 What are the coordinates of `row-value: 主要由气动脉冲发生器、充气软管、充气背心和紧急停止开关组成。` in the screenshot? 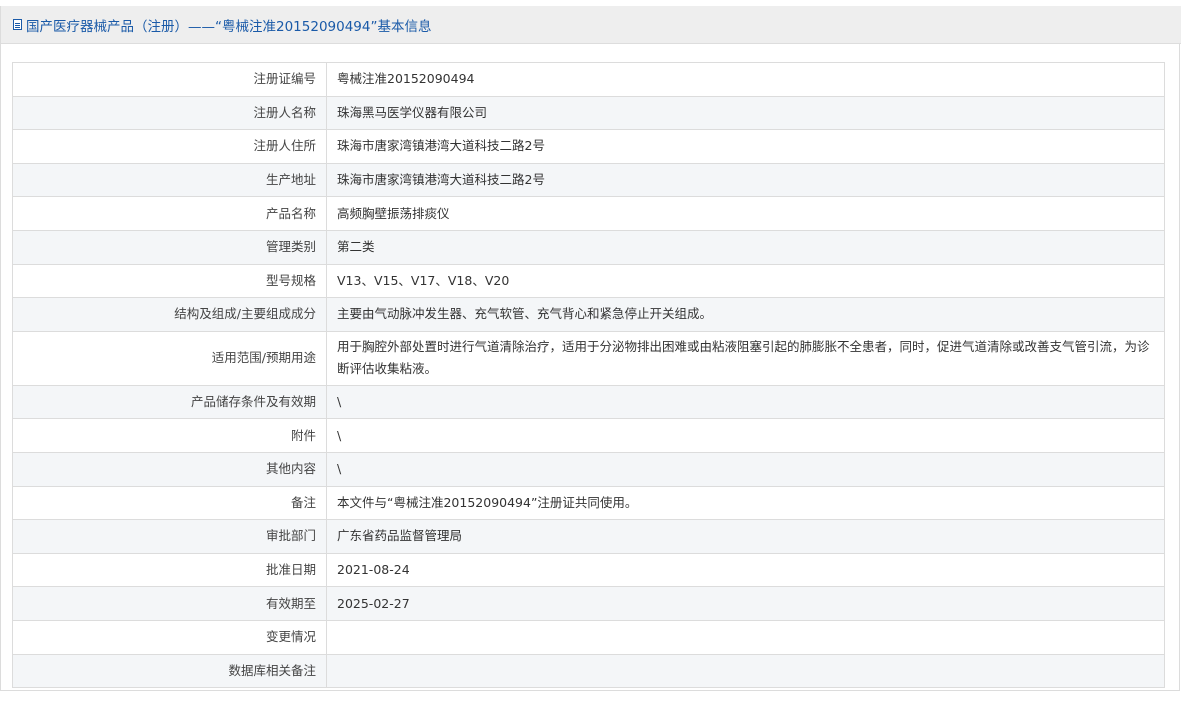 It's located at (745, 314).